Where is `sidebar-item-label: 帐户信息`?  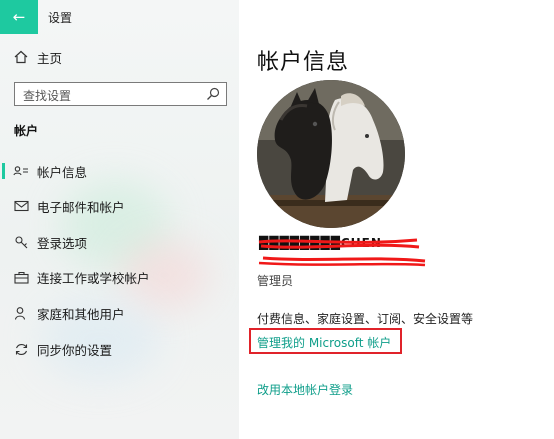
sidebar-item-label: 帐户信息 is located at coordinates (62, 172).